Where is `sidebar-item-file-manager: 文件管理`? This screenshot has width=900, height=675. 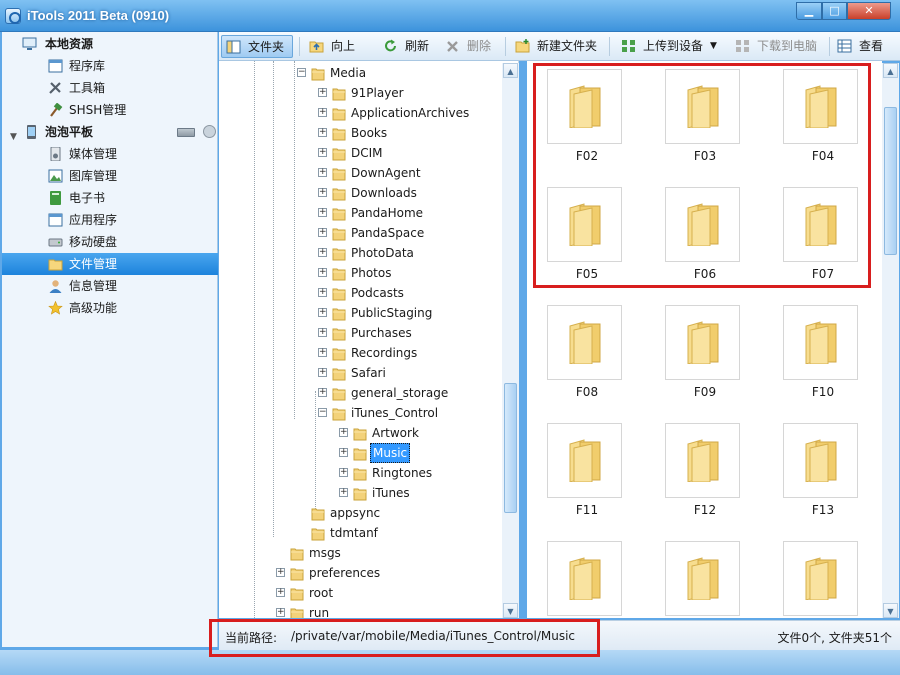
sidebar-item-file-manager: 文件管理 is located at coordinates (110, 264).